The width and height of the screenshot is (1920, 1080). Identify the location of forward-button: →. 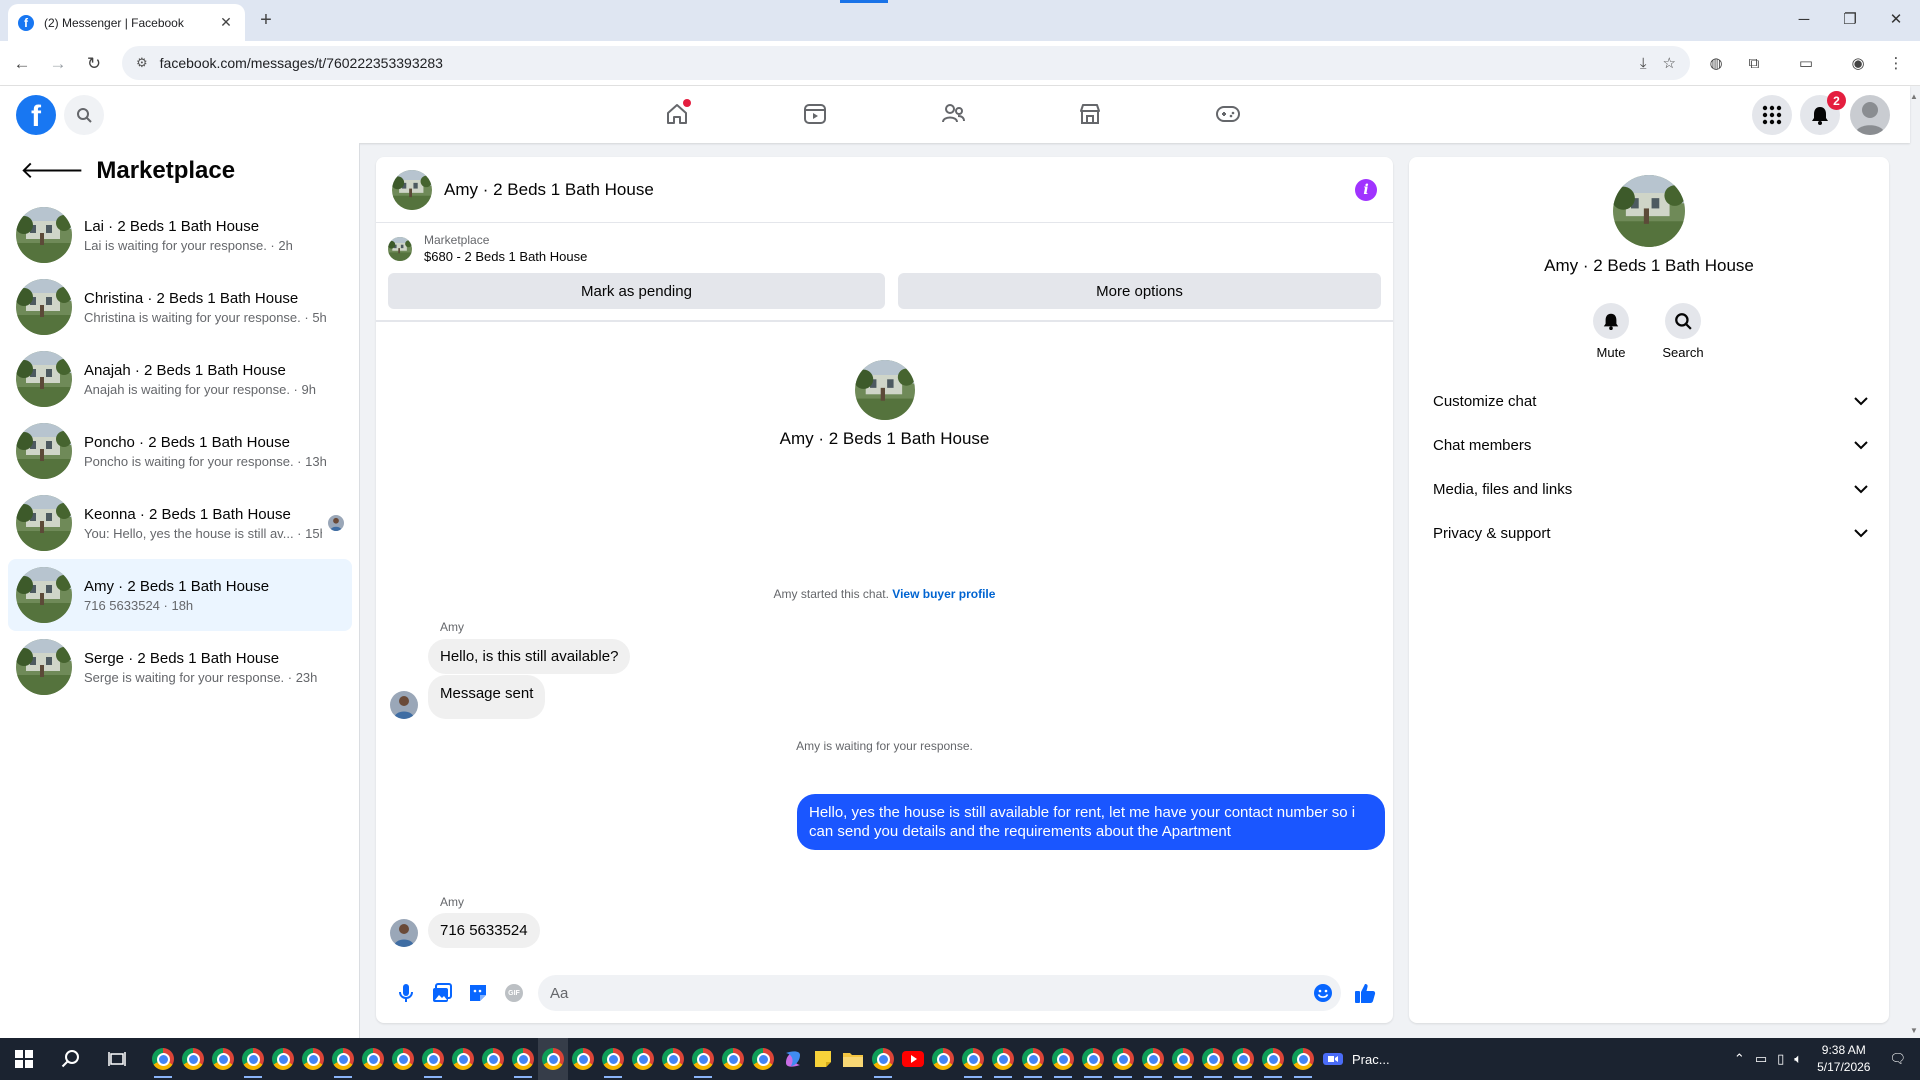
(58, 64).